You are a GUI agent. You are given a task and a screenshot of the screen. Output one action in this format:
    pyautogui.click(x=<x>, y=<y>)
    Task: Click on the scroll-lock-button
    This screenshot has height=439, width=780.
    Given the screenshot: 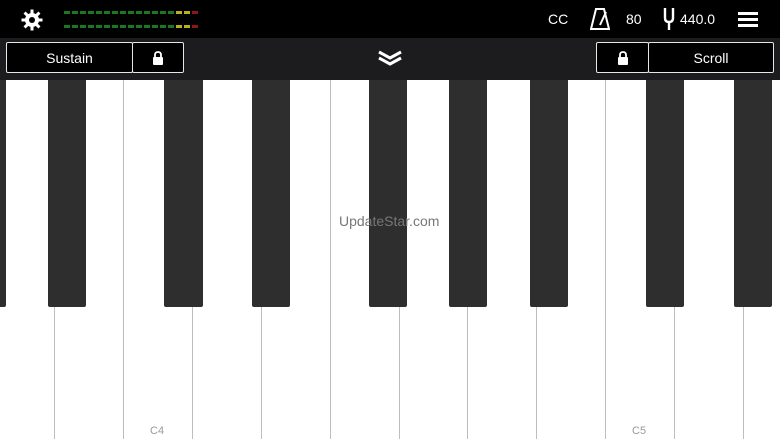 What is the action you would take?
    pyautogui.click(x=622, y=57)
    